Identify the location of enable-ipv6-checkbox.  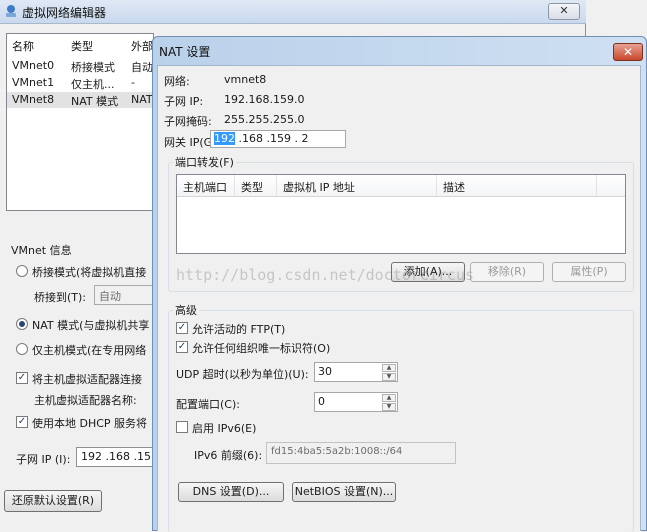
(182, 427).